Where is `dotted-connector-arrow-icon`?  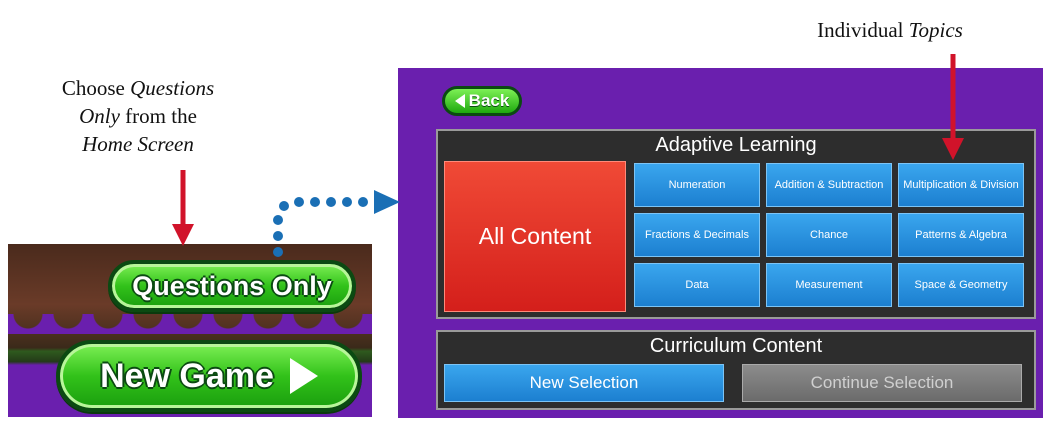
dotted-connector-arrow-icon is located at coordinates (336, 223).